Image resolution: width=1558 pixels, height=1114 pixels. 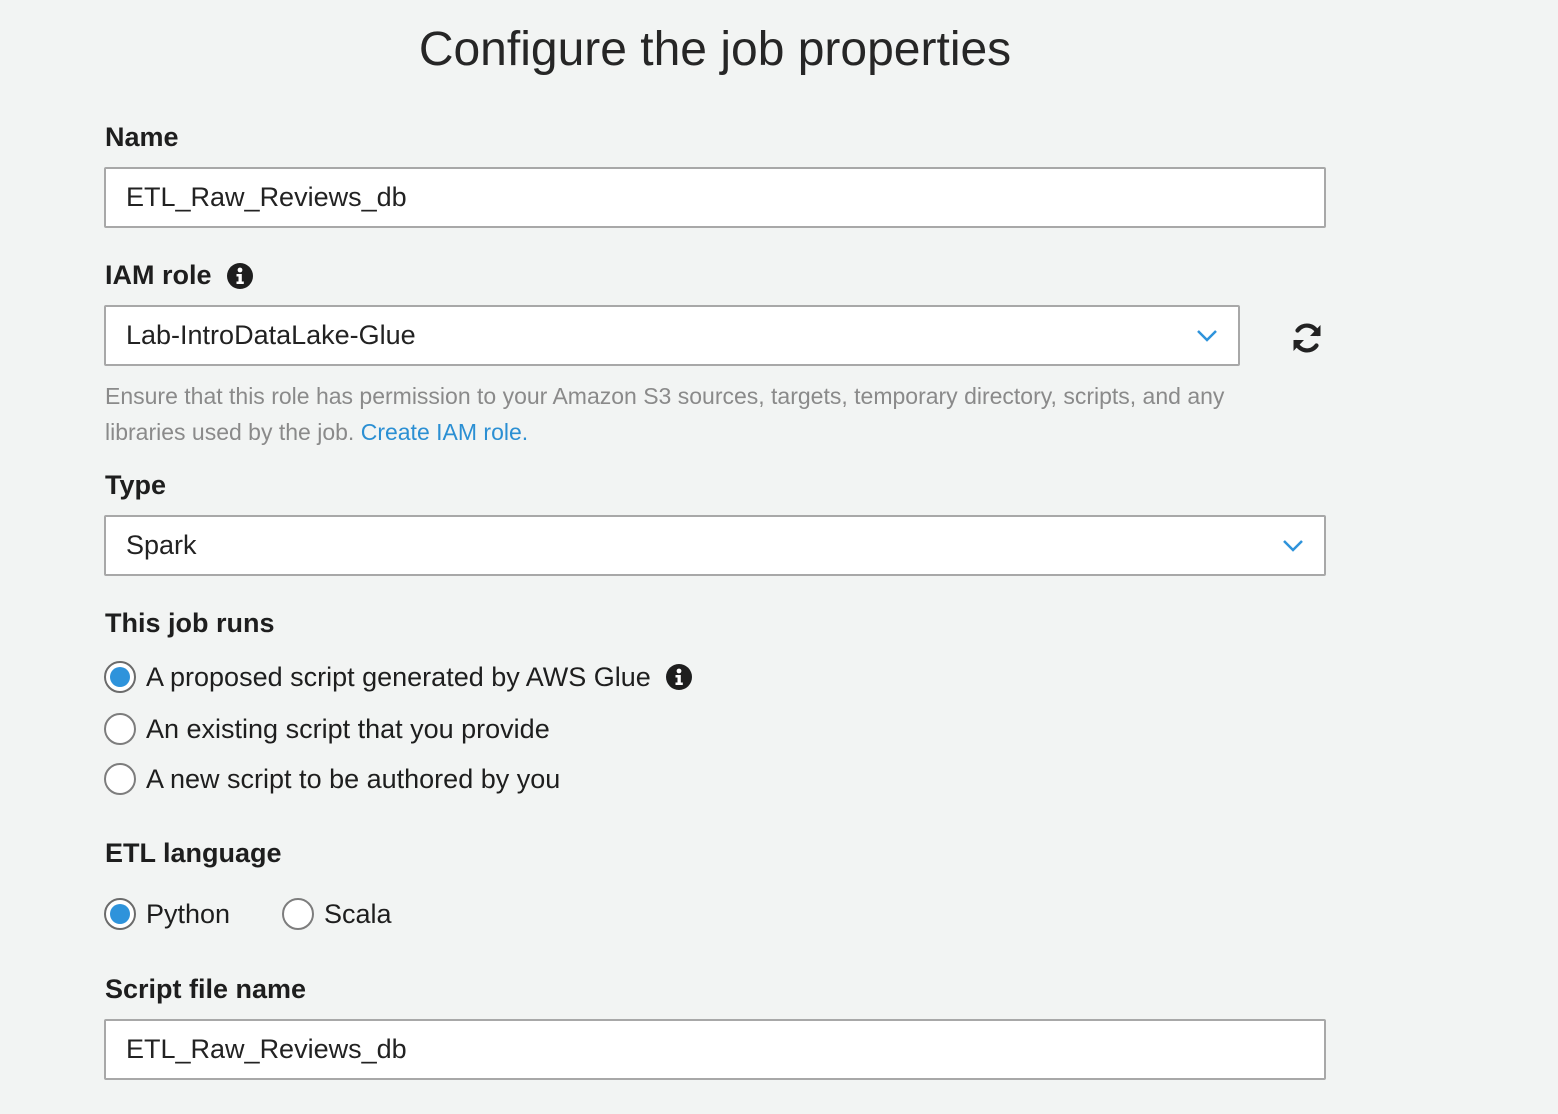 I want to click on job-runs-option-new: A new script to be authored by you, so click(x=332, y=779).